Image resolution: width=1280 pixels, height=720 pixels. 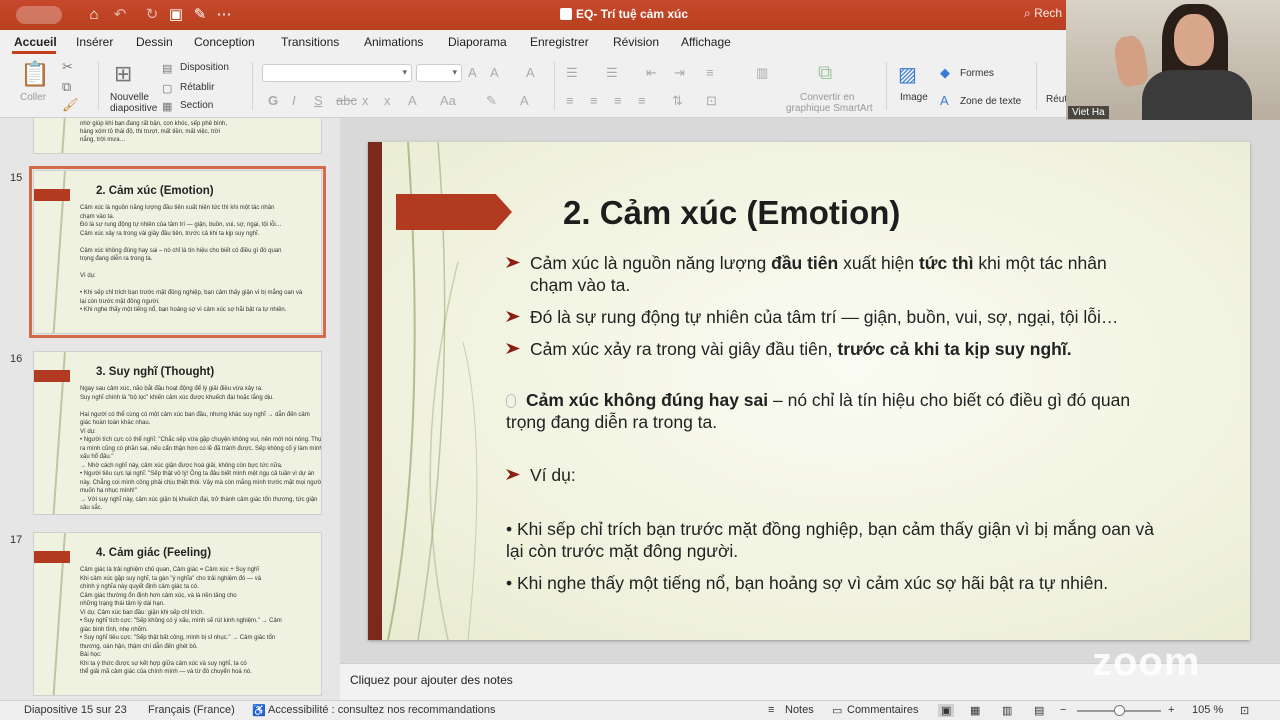 I want to click on text-direction-icon: ⇅, so click(x=677, y=101).